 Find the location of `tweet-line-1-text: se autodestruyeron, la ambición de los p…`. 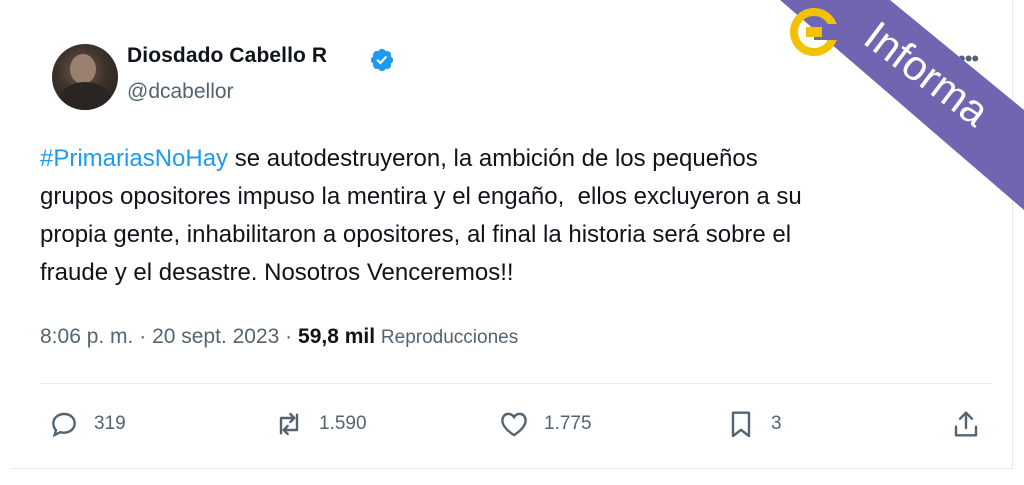

tweet-line-1-text: se autodestruyeron, la ambición de los p… is located at coordinates (493, 158).